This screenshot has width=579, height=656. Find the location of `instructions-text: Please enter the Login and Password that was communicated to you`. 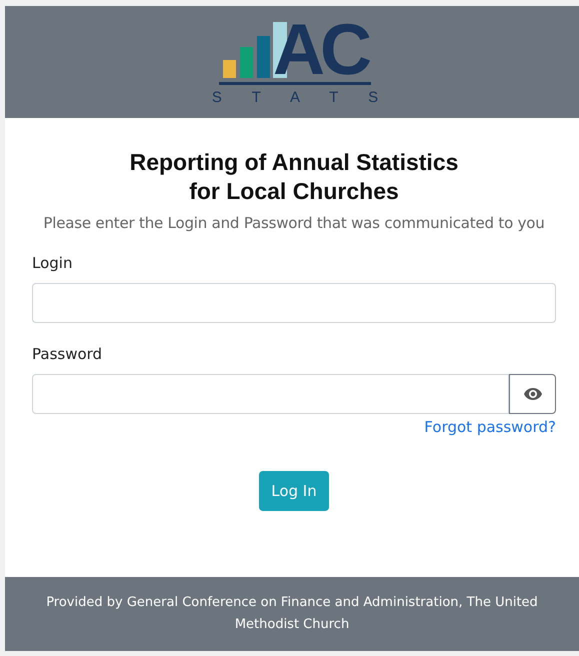

instructions-text: Please enter the Login and Password that was communicated to you is located at coordinates (294, 223).